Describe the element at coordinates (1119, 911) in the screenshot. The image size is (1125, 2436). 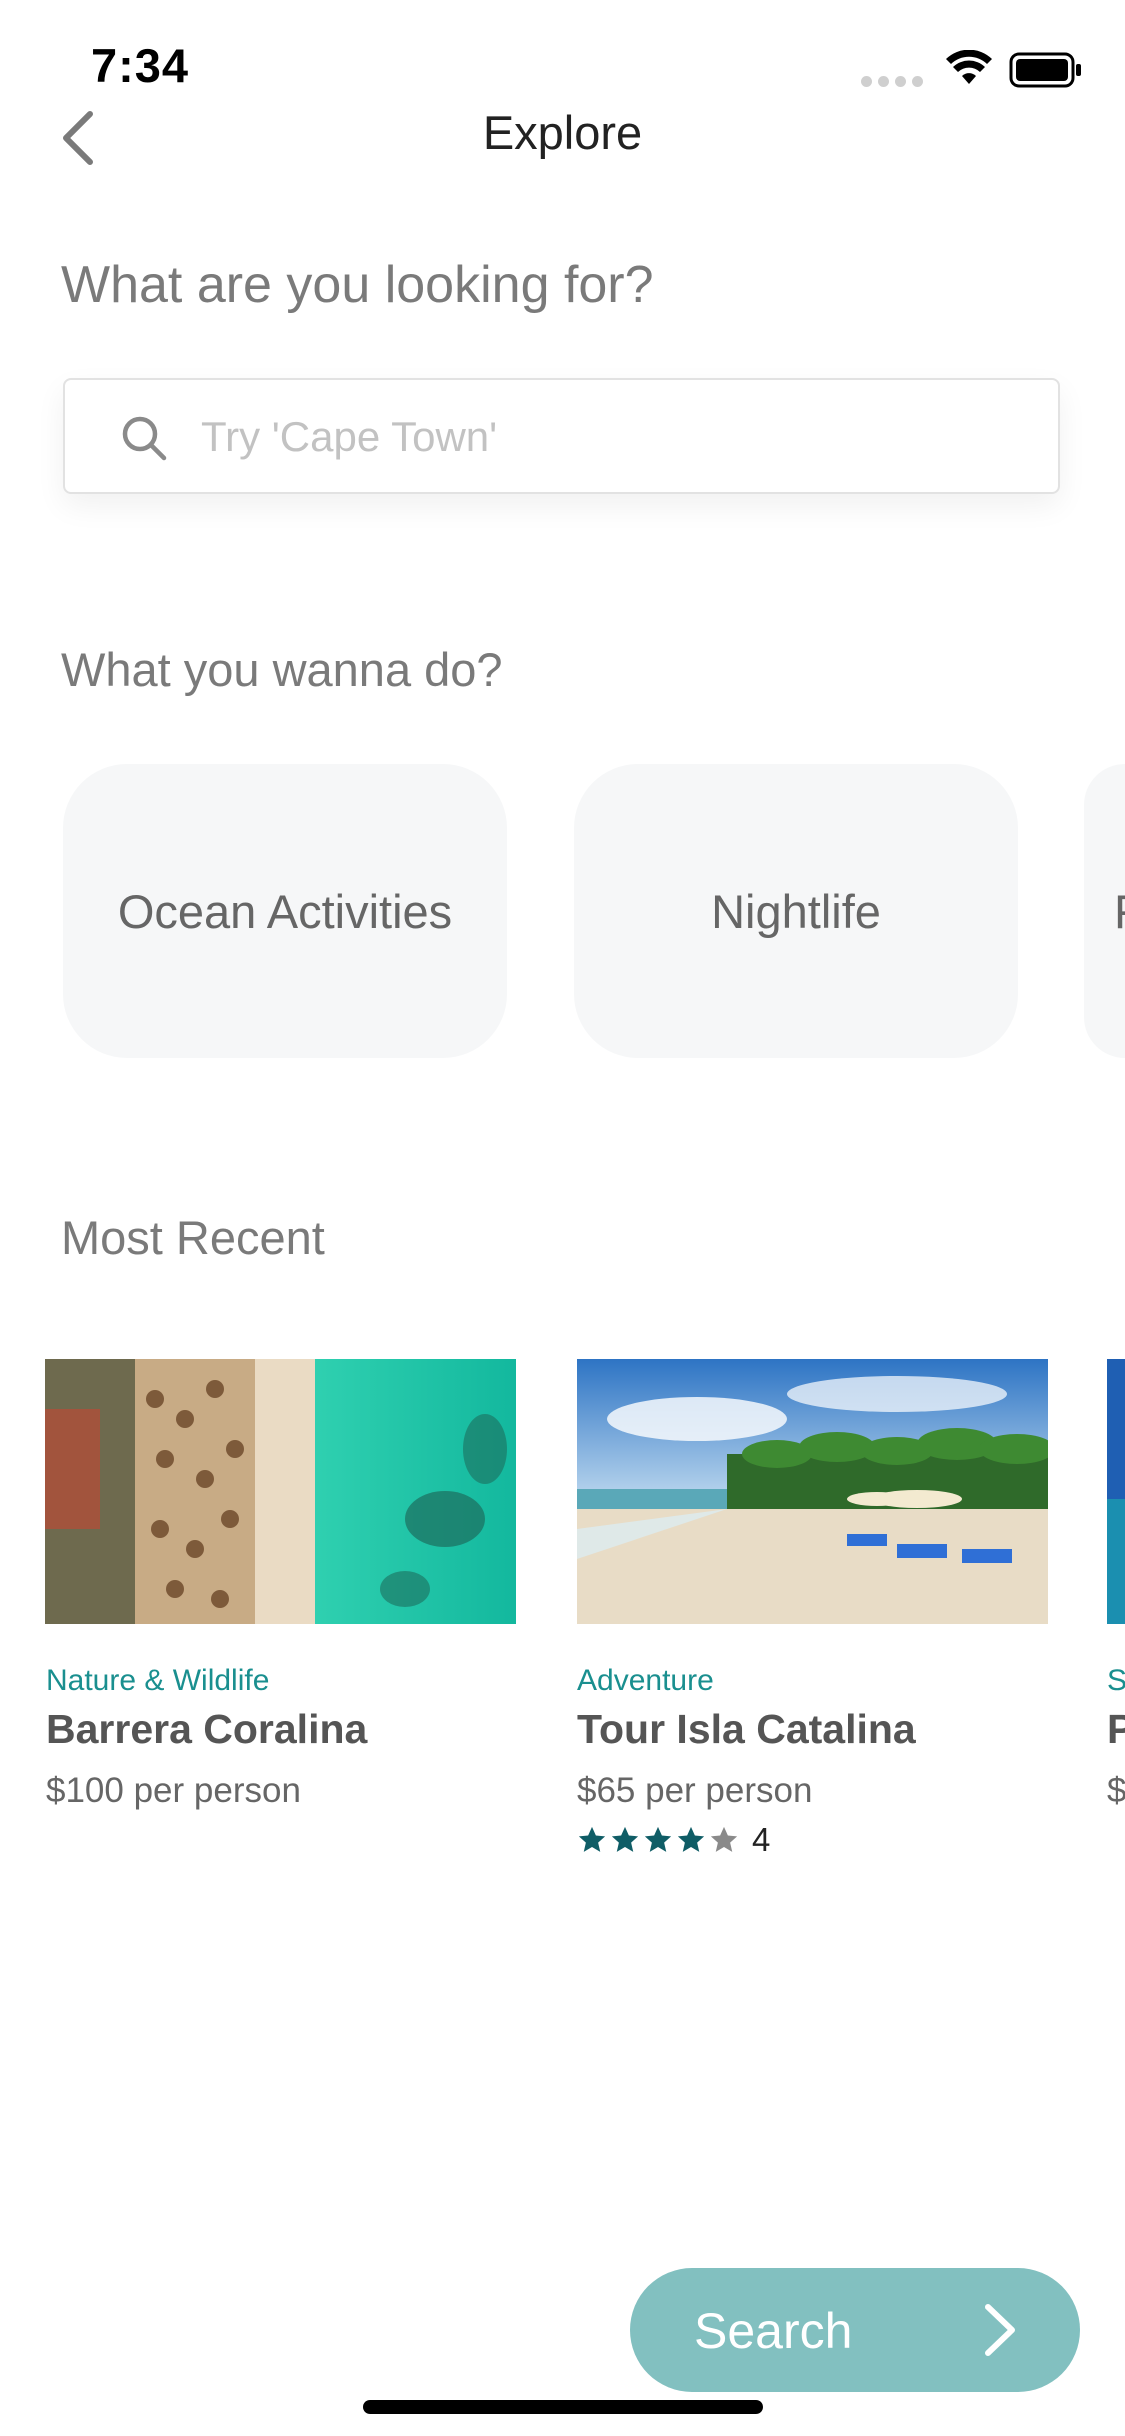
I see `category-label: F` at that location.